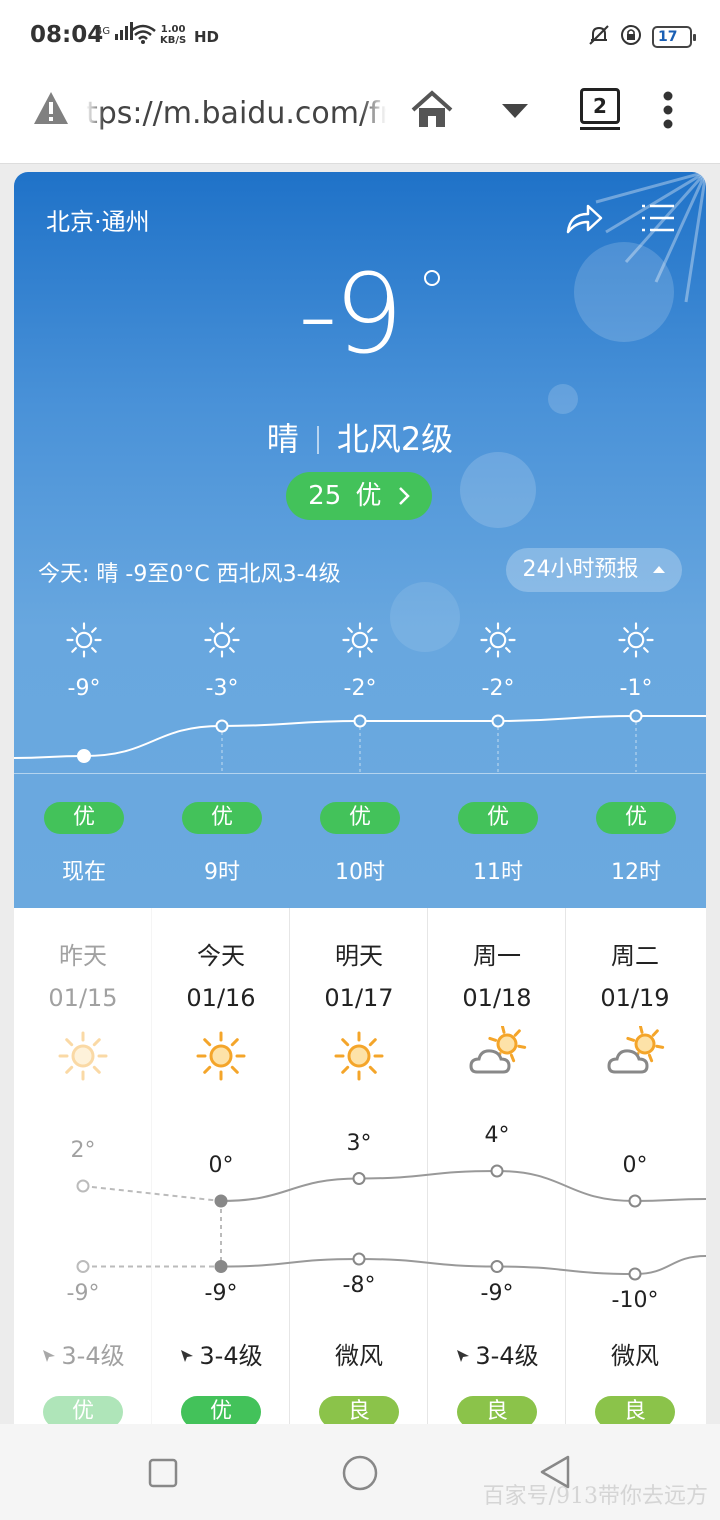 Image resolution: width=720 pixels, height=1520 pixels. Describe the element at coordinates (143, 36) in the screenshot. I see `wifi-icon` at that location.